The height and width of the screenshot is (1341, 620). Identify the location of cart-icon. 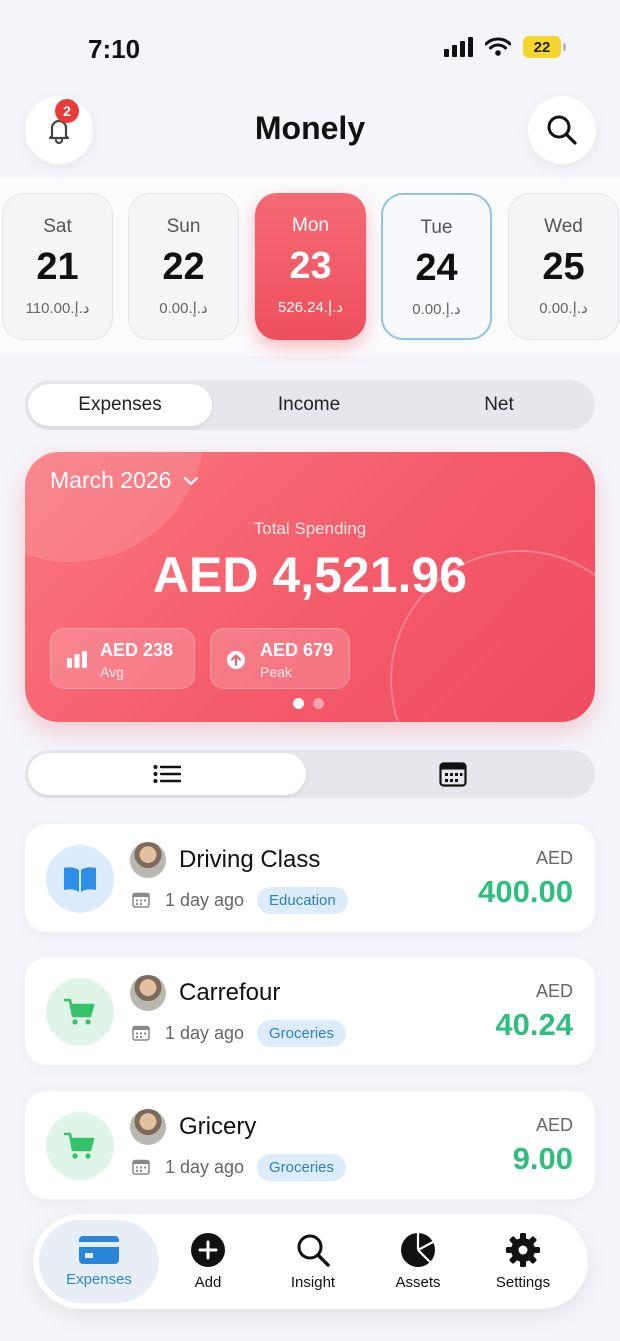
(79, 1011).